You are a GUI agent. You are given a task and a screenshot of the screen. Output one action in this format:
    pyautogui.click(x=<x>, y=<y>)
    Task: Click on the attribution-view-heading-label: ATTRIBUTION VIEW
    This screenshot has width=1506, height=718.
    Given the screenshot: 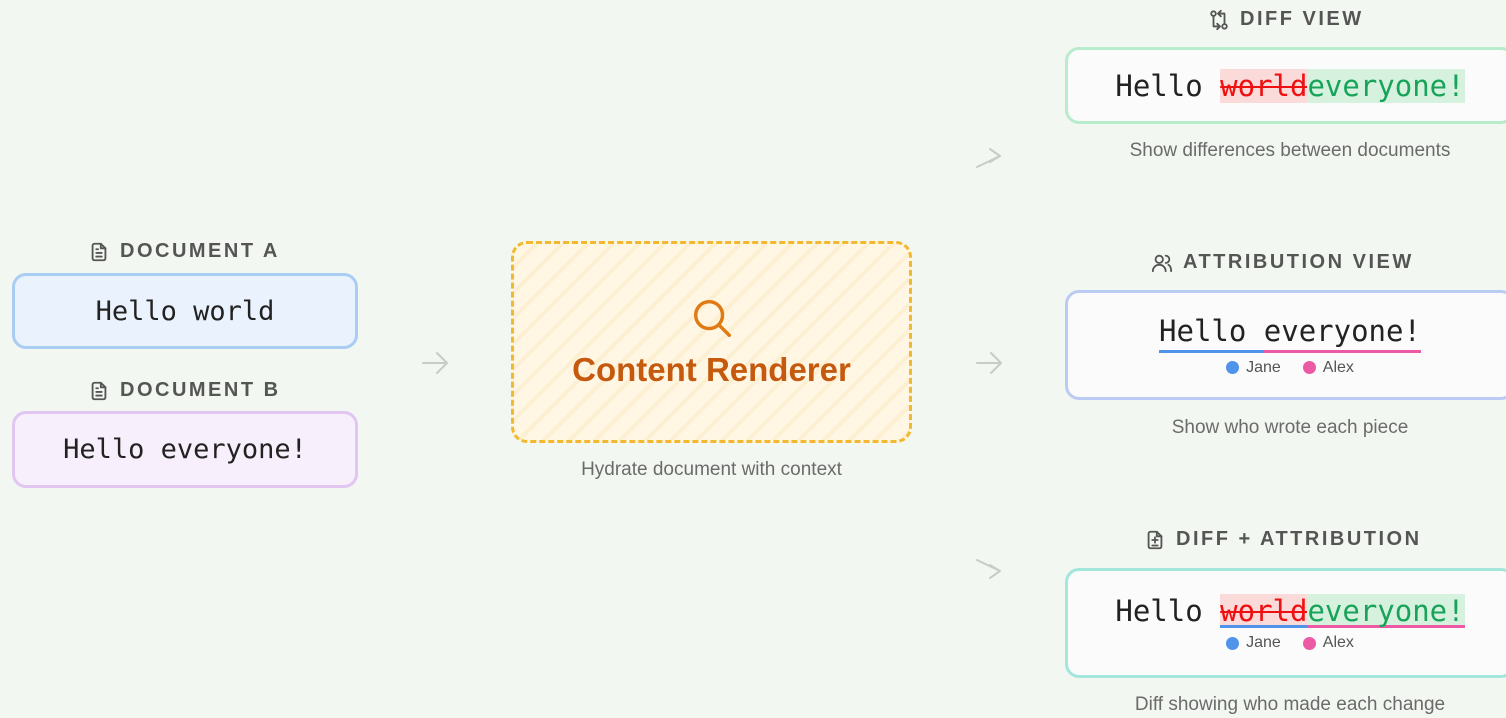 What is the action you would take?
    pyautogui.click(x=1298, y=262)
    